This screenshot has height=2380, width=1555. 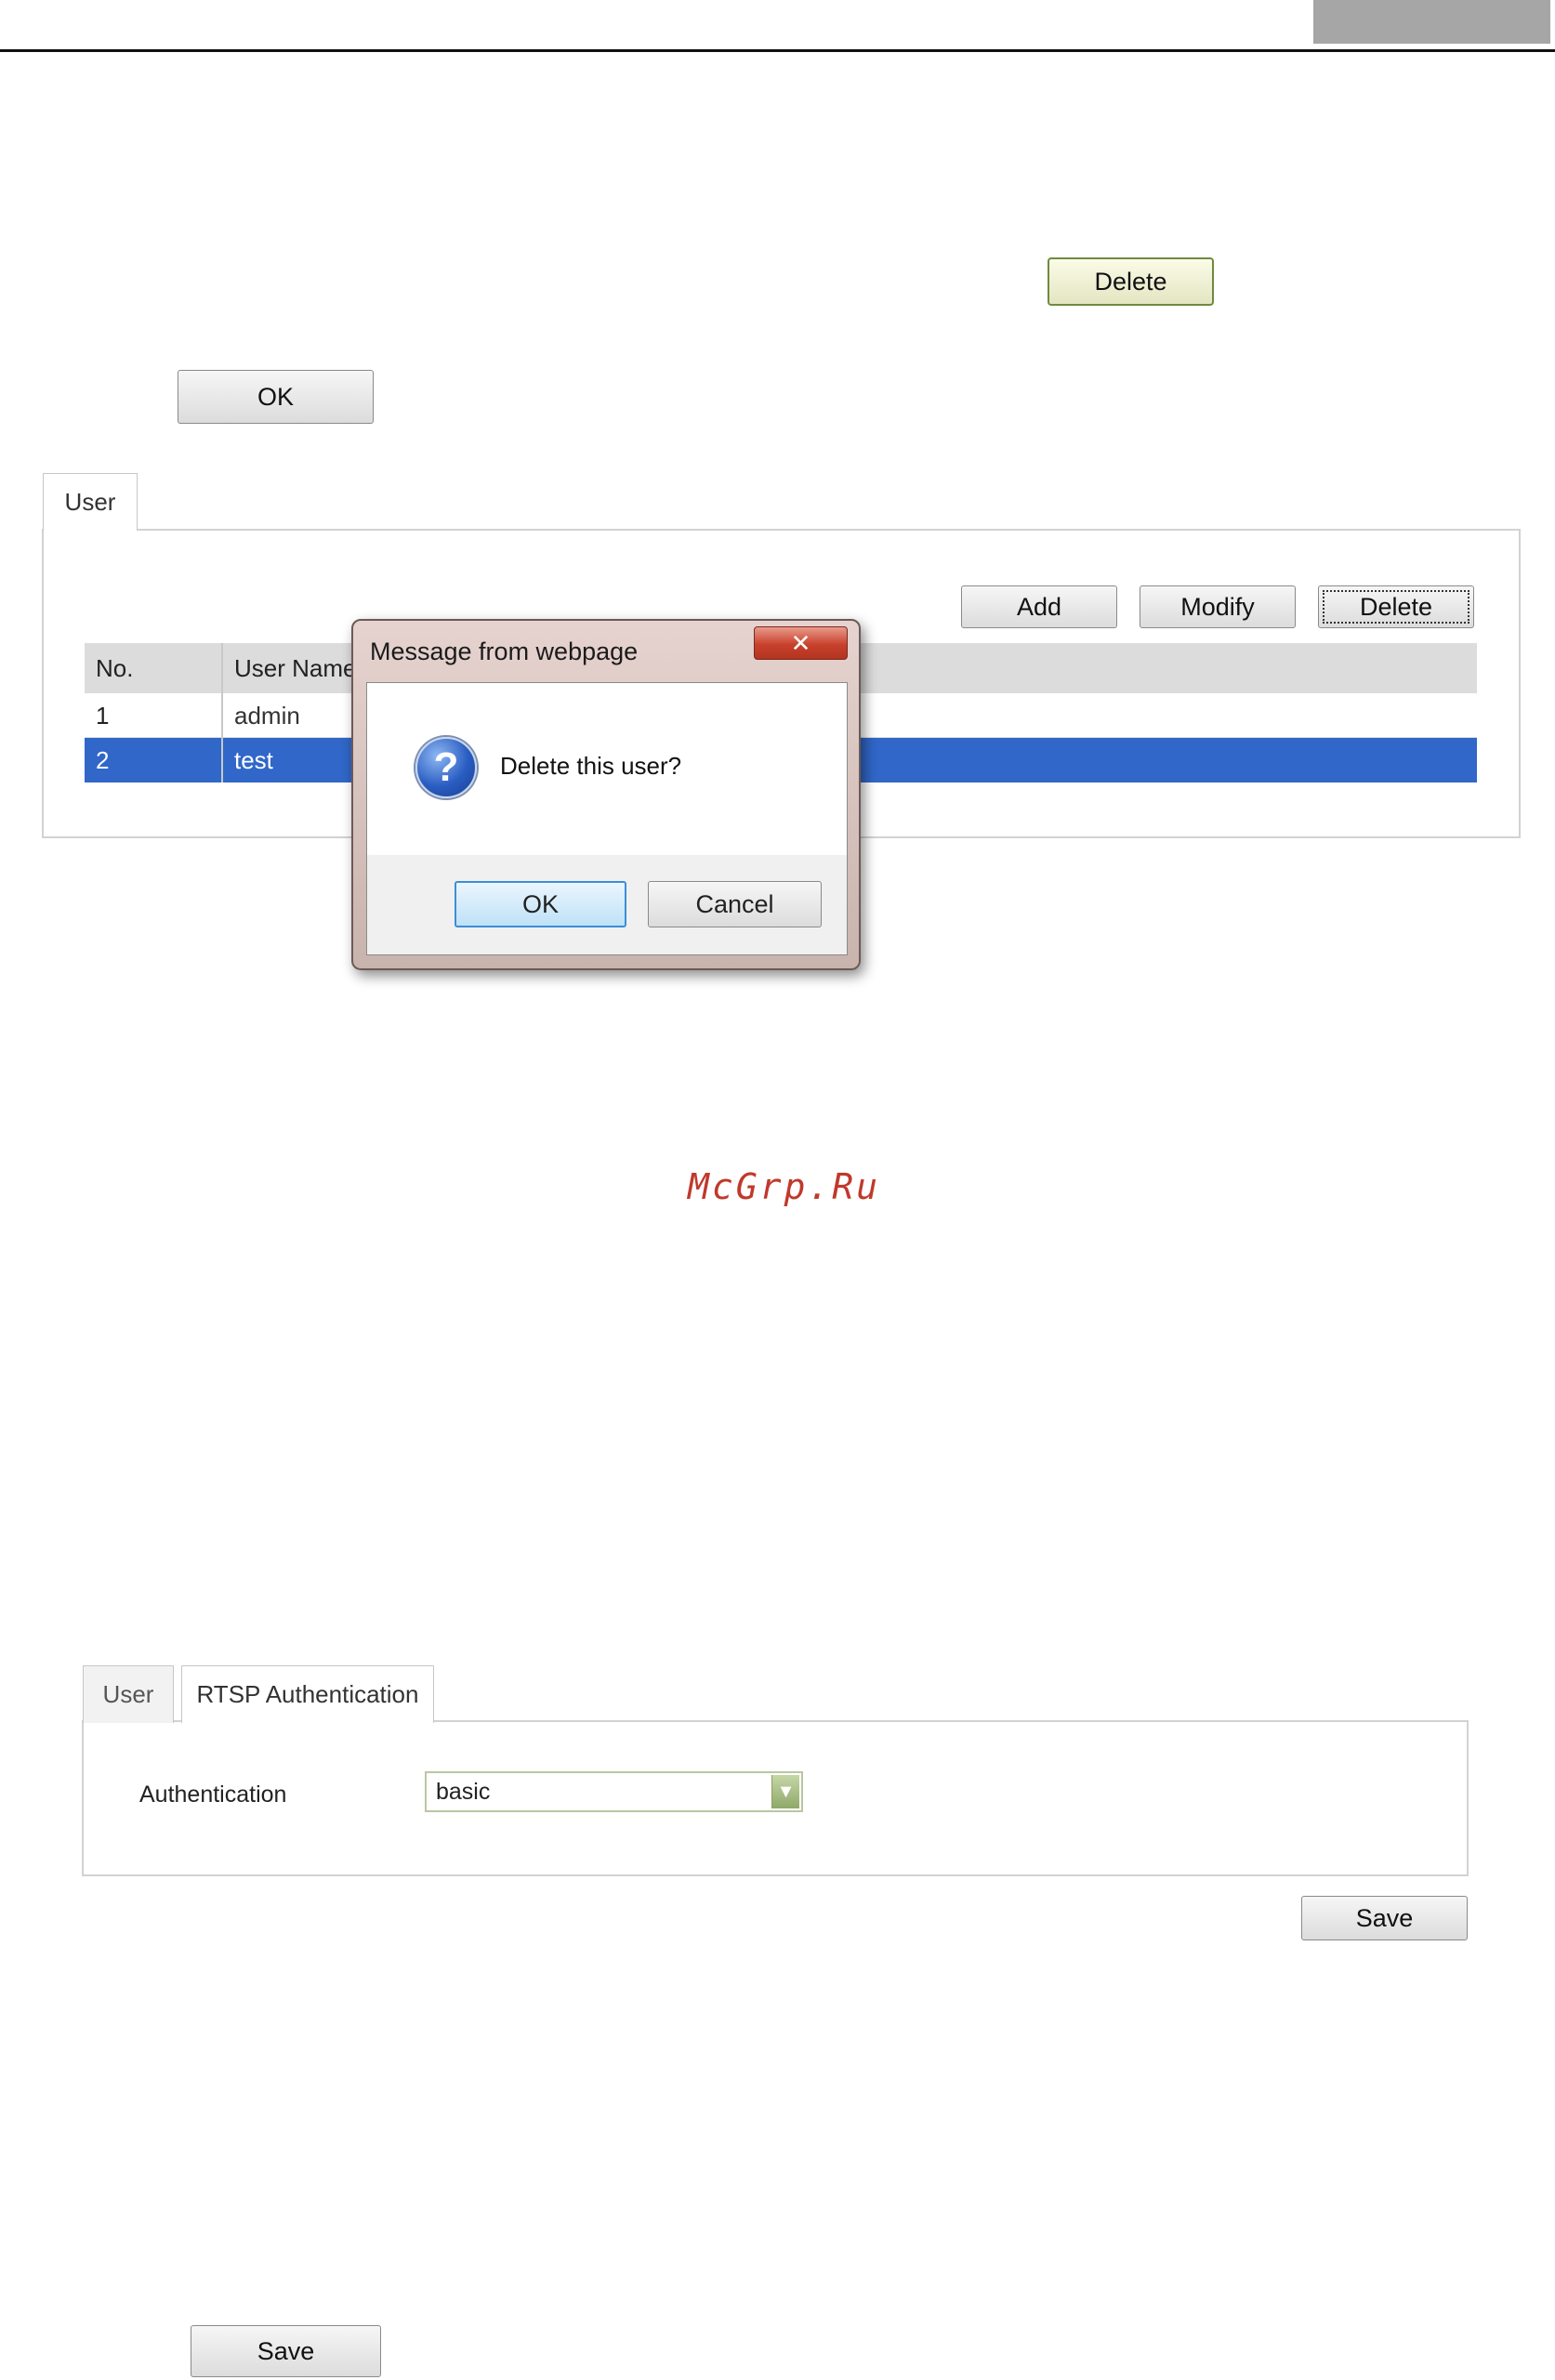 What do you see at coordinates (607, 818) in the screenshot?
I see `dialog-body: ? Delete this user? OK Cancel` at bounding box center [607, 818].